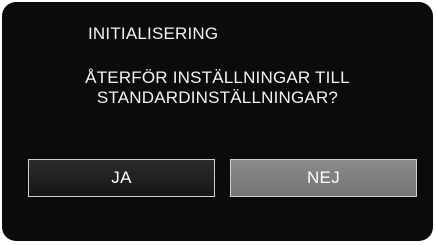  I want to click on dialog-title: INITIALISERING, so click(153, 33).